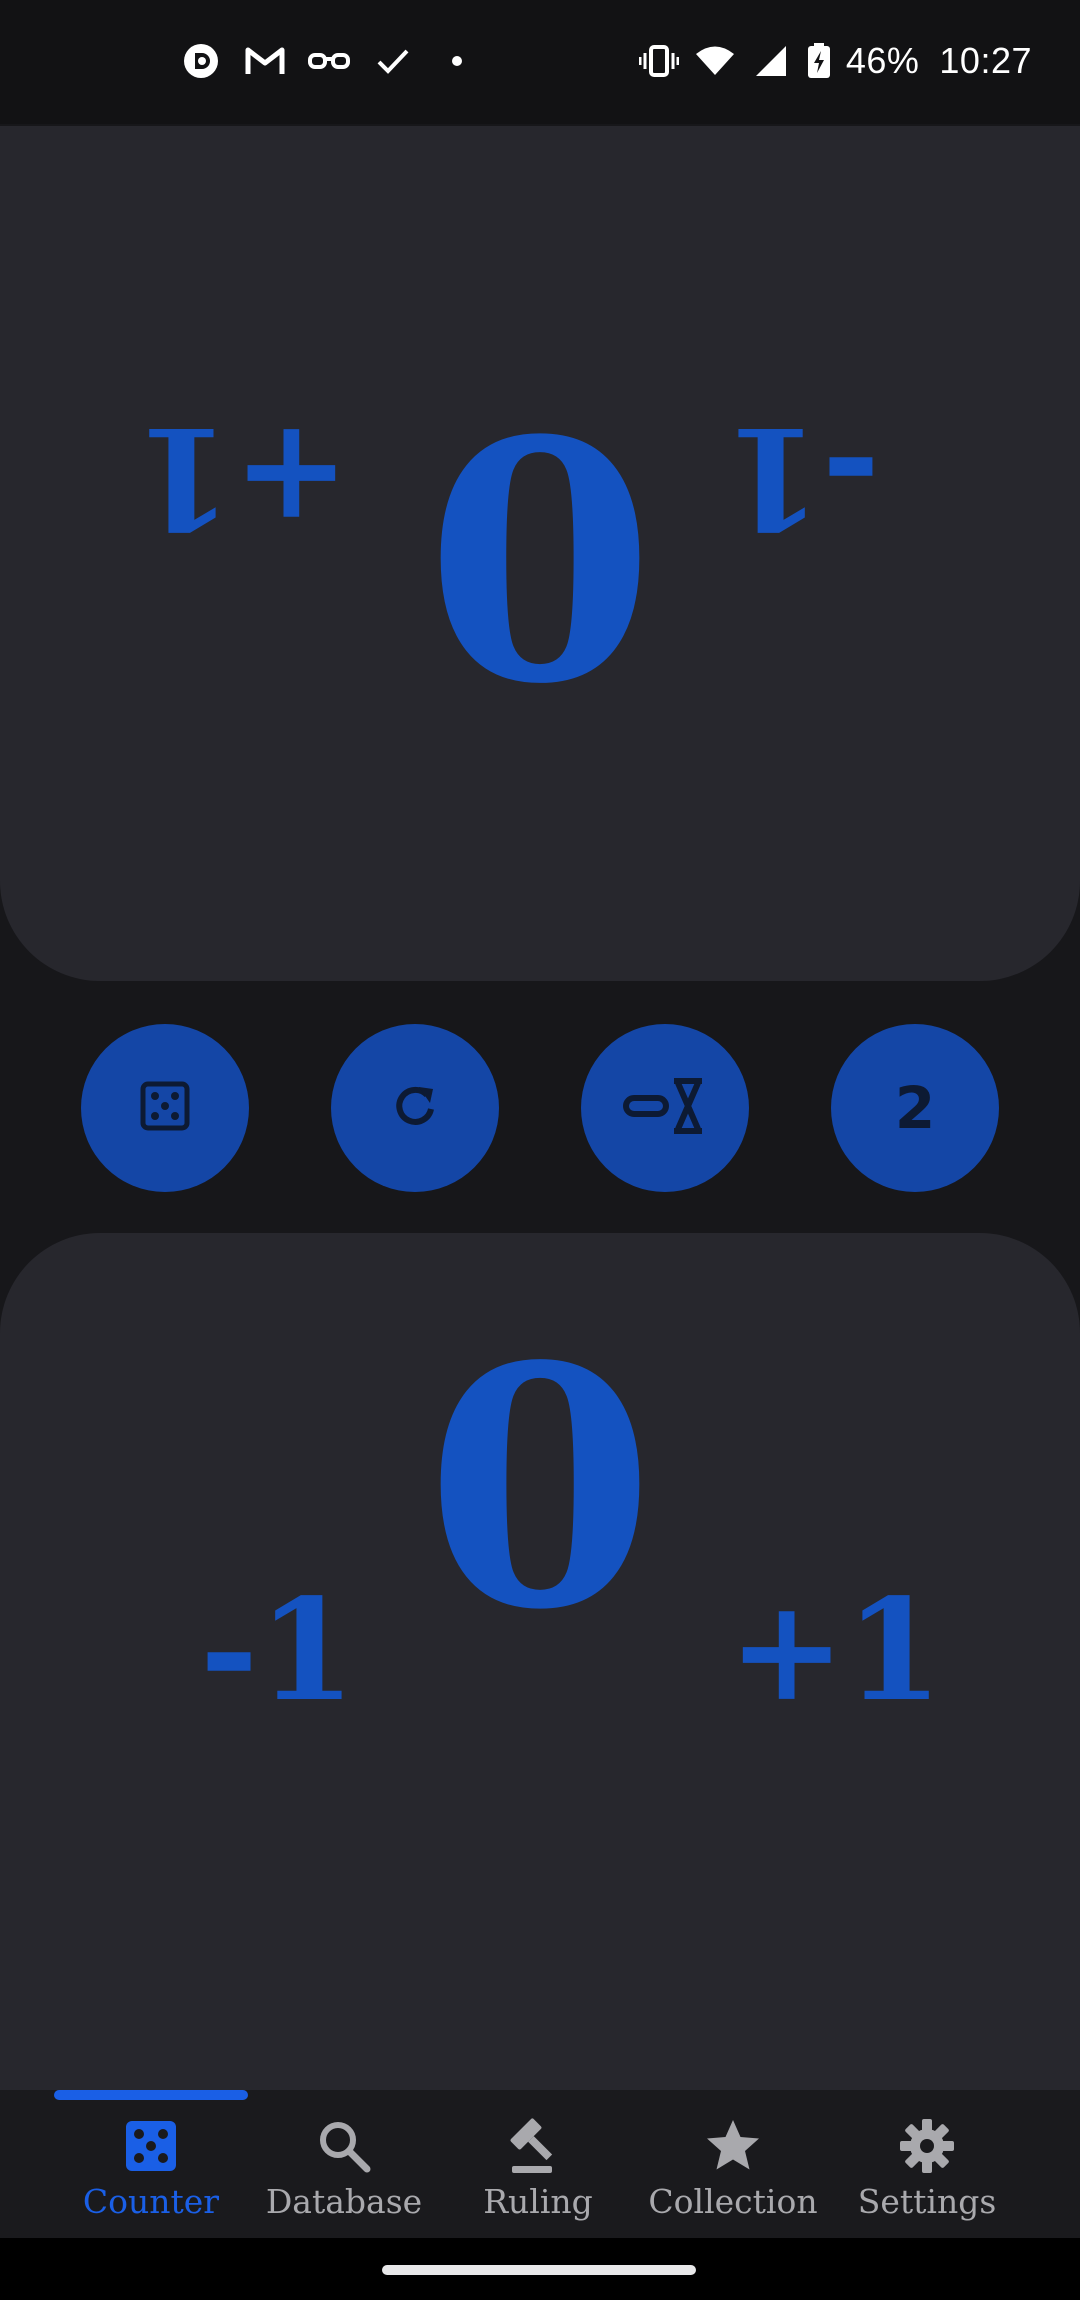 The image size is (1080, 2300). I want to click on nav-label-counter: Counter, so click(151, 2201).